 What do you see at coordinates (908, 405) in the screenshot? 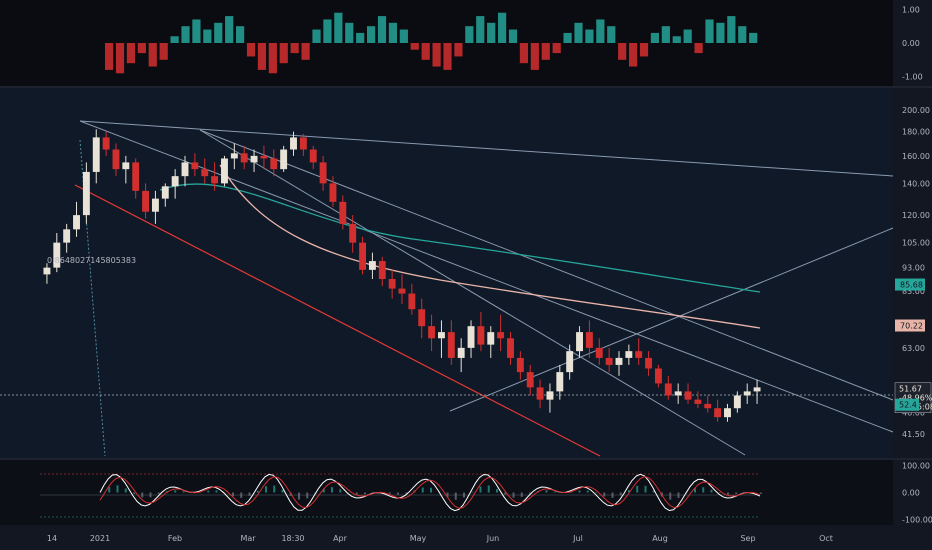
I see `extra-price-tag-label: 52.4` at bounding box center [908, 405].